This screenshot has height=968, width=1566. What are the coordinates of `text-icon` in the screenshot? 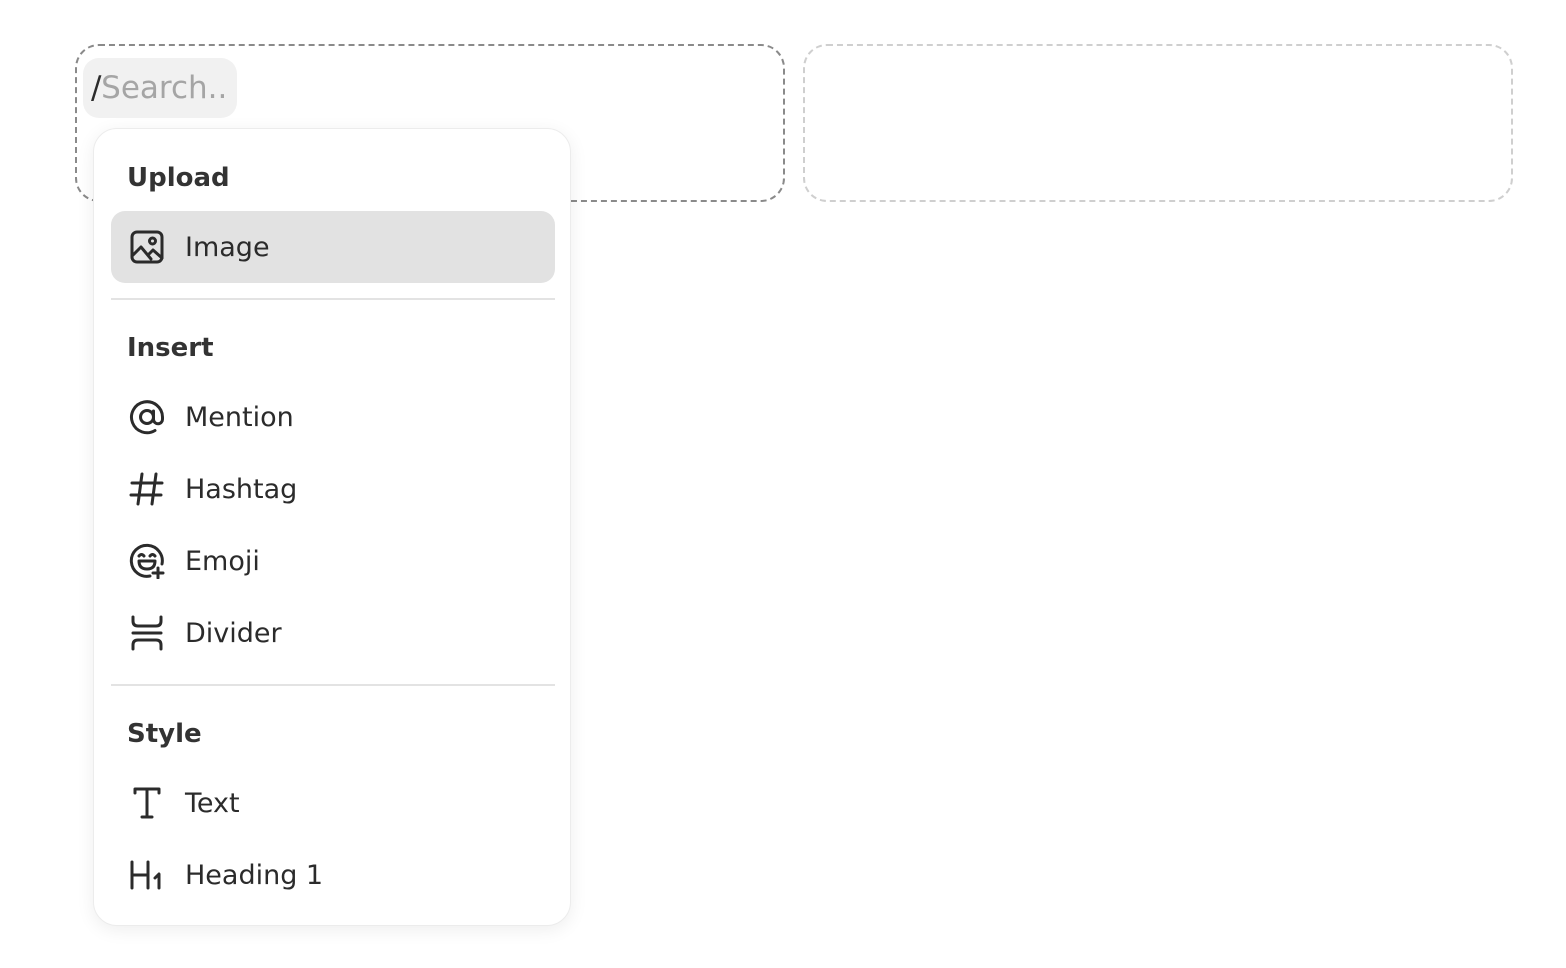 It's located at (147, 803).